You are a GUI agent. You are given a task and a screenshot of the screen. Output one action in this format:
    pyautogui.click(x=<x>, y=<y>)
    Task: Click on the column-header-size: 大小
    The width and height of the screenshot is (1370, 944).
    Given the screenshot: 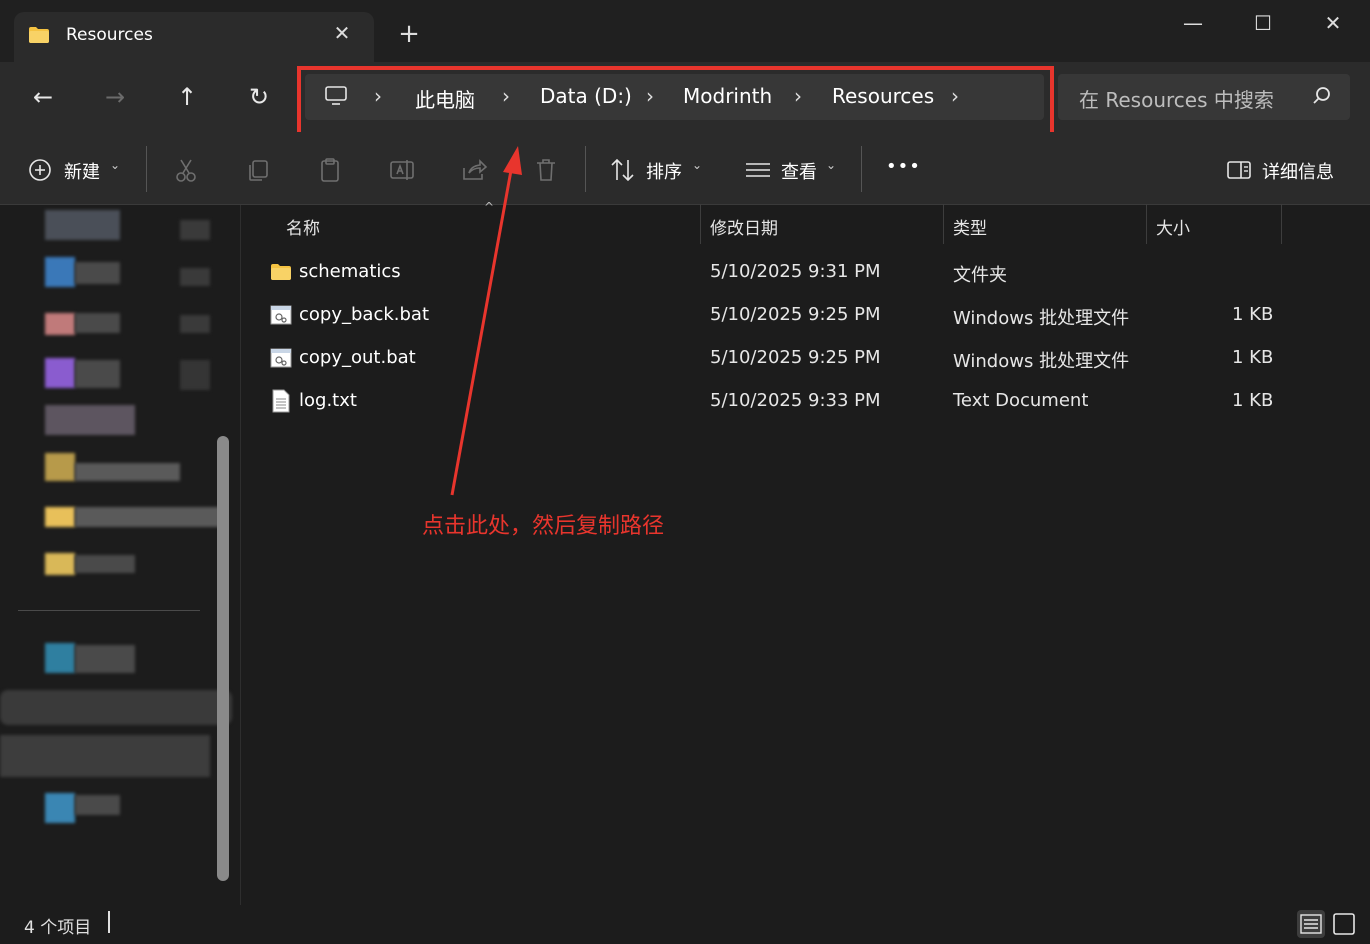 What is the action you would take?
    pyautogui.click(x=1173, y=226)
    